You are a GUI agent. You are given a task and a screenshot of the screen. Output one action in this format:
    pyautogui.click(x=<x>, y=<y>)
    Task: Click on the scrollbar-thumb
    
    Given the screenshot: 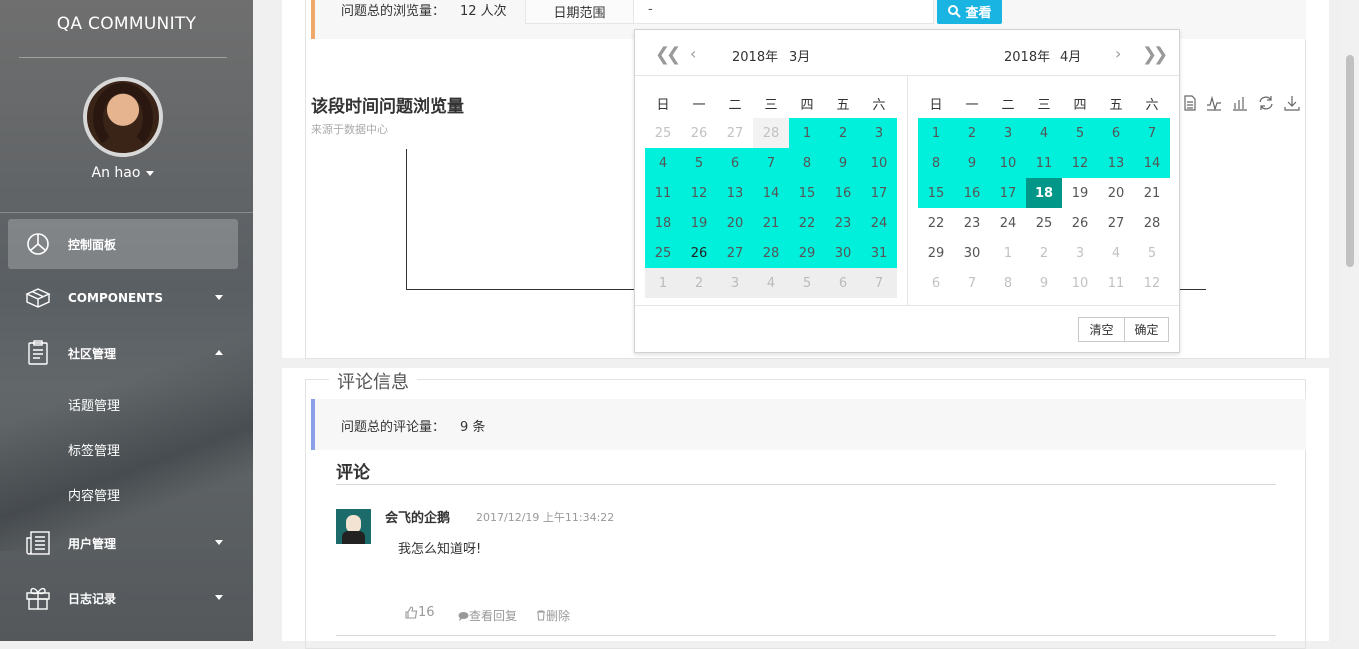 What is the action you would take?
    pyautogui.click(x=1350, y=161)
    